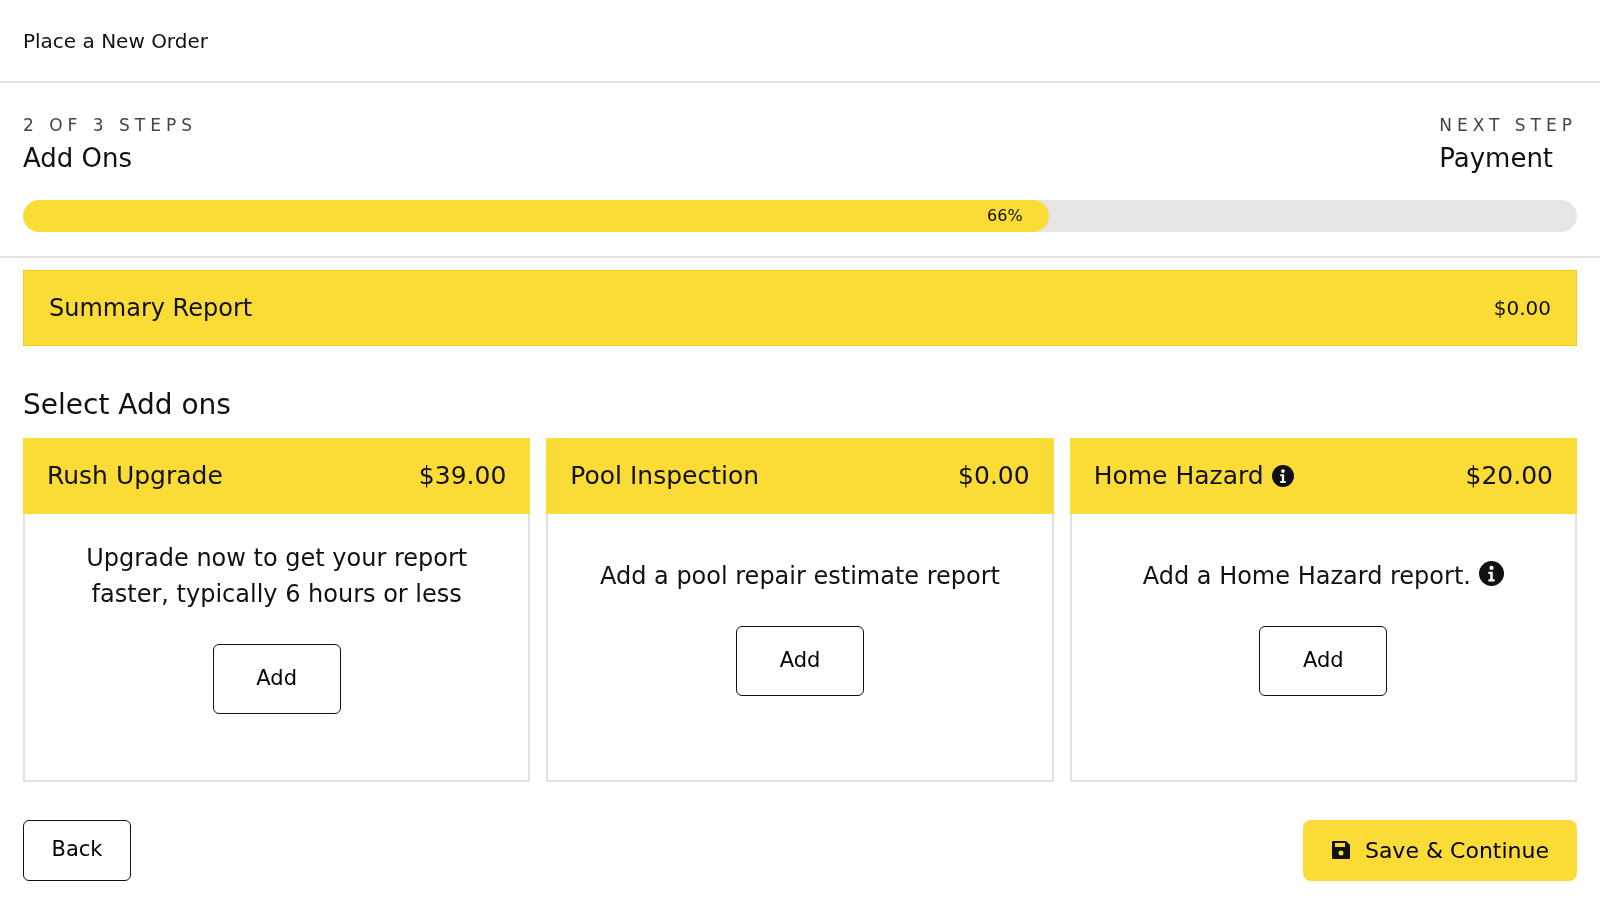 This screenshot has height=907, width=1600. I want to click on addon-price: $39.00, so click(462, 475).